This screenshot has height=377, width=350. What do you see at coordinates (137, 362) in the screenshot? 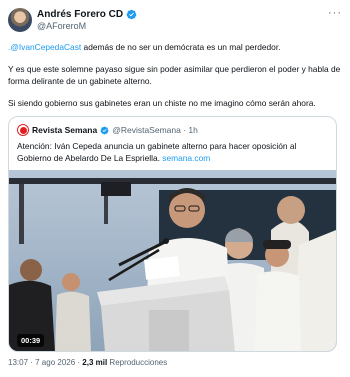
I see `views-label: Reproducciones` at bounding box center [137, 362].